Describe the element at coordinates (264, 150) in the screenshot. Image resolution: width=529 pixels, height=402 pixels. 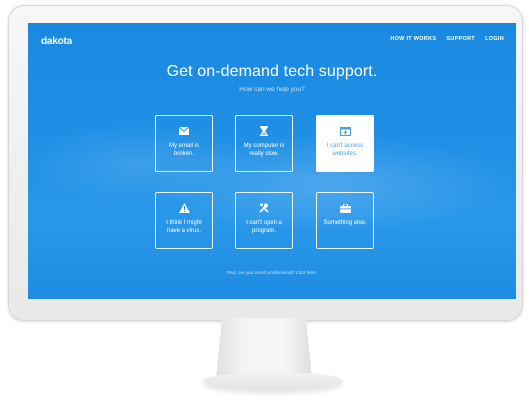
I see `option-slow-computer-label: My computer is really slow.` at that location.